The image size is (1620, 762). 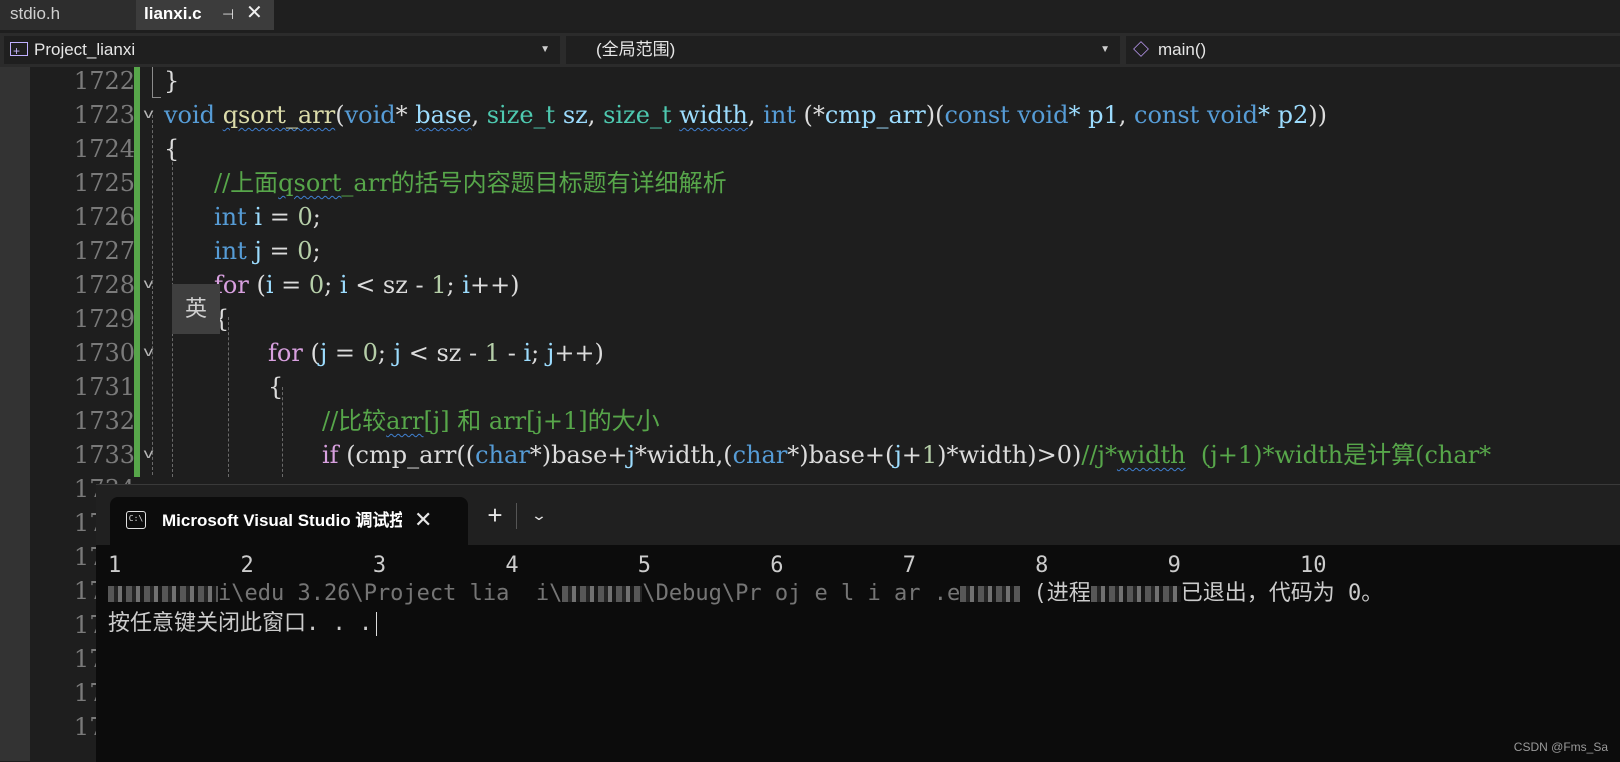 What do you see at coordinates (104, 319) in the screenshot?
I see `line-number: 1729` at bounding box center [104, 319].